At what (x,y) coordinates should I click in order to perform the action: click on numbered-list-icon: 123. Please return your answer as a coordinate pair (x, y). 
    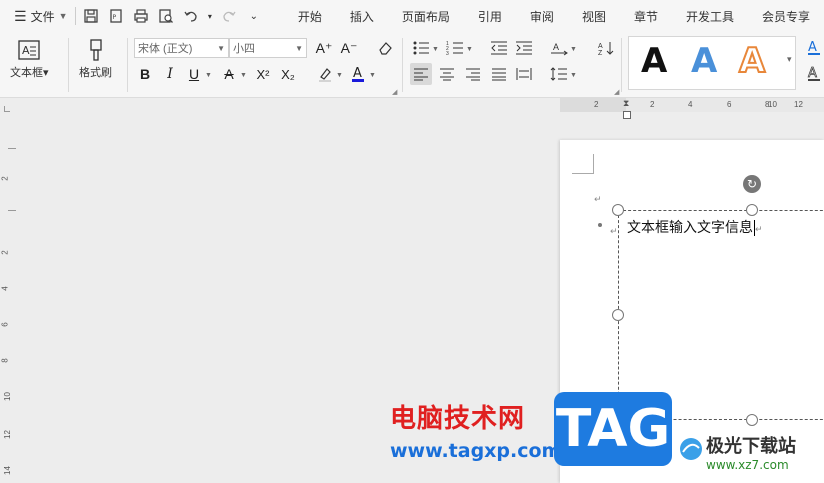
    Looking at the image, I should click on (455, 48).